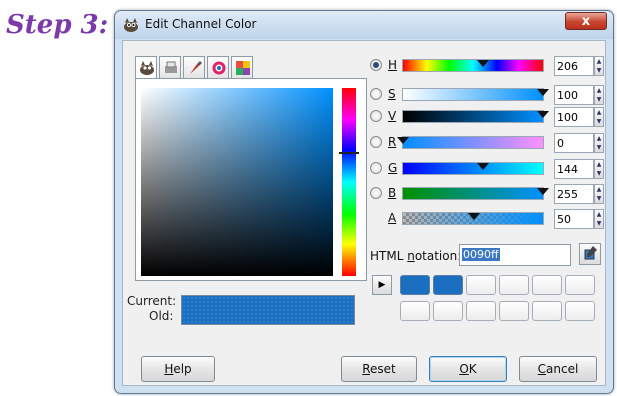 This screenshot has height=396, width=617. Describe the element at coordinates (543, 114) in the screenshot. I see `slider-thumb-v` at that location.